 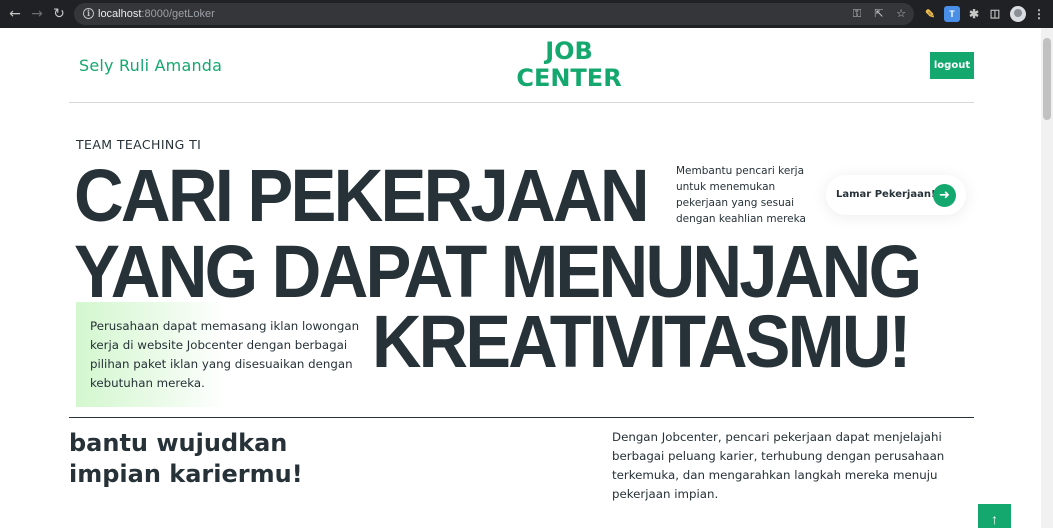 I want to click on hero-headline-line-3: KREATIVITASMU!, so click(x=641, y=341).